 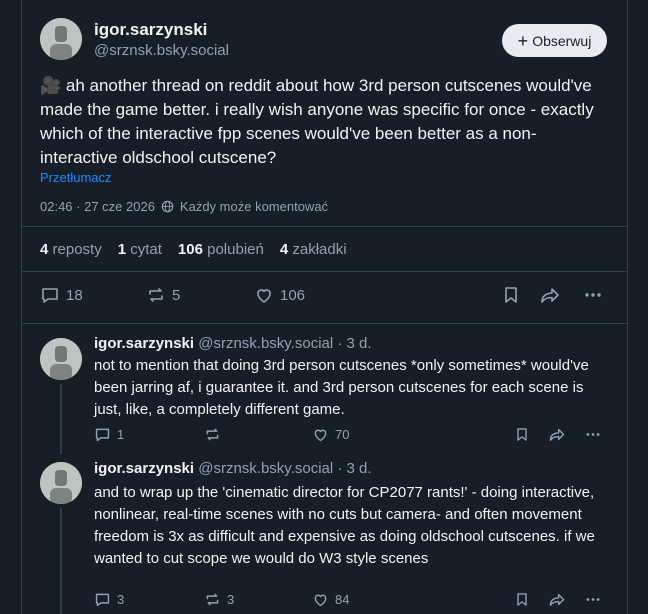 I want to click on likes-count: 106 polubień, so click(x=221, y=249).